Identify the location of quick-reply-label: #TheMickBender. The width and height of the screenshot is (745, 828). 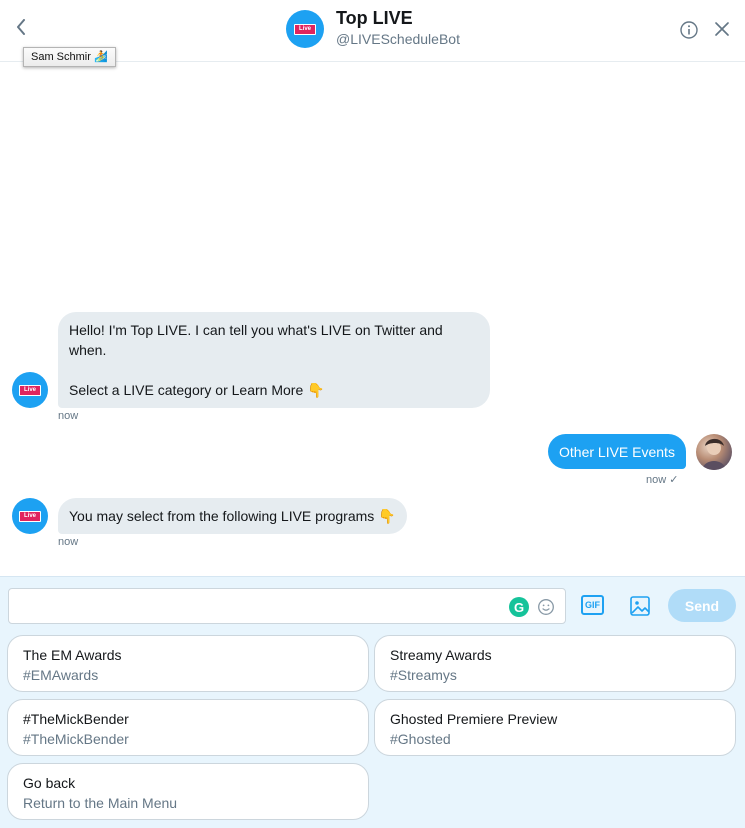
(76, 719).